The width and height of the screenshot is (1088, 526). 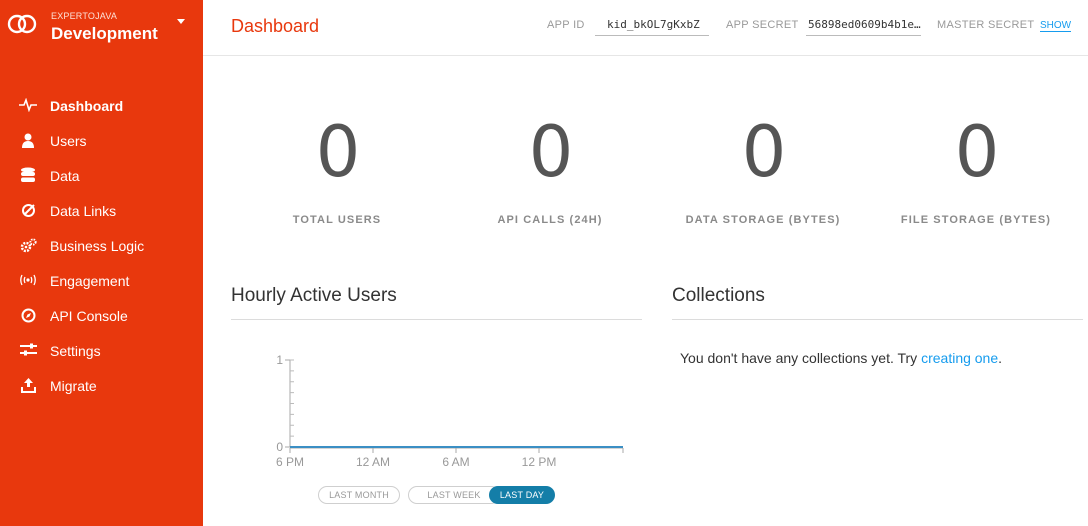 What do you see at coordinates (550, 220) in the screenshot?
I see `stat-label: API CALLS (24H)` at bounding box center [550, 220].